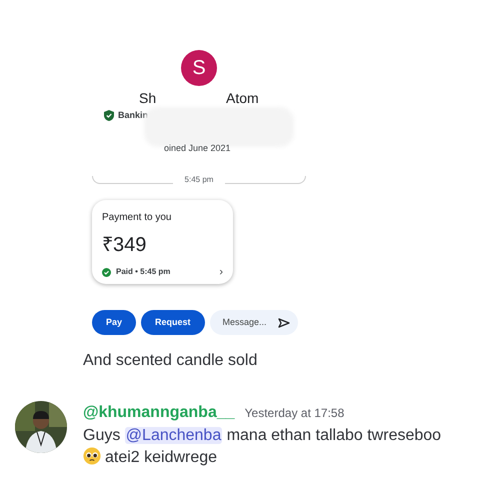 This screenshot has height=500, width=500. Describe the element at coordinates (199, 180) in the screenshot. I see `divider-time: 5:45 pm` at that location.